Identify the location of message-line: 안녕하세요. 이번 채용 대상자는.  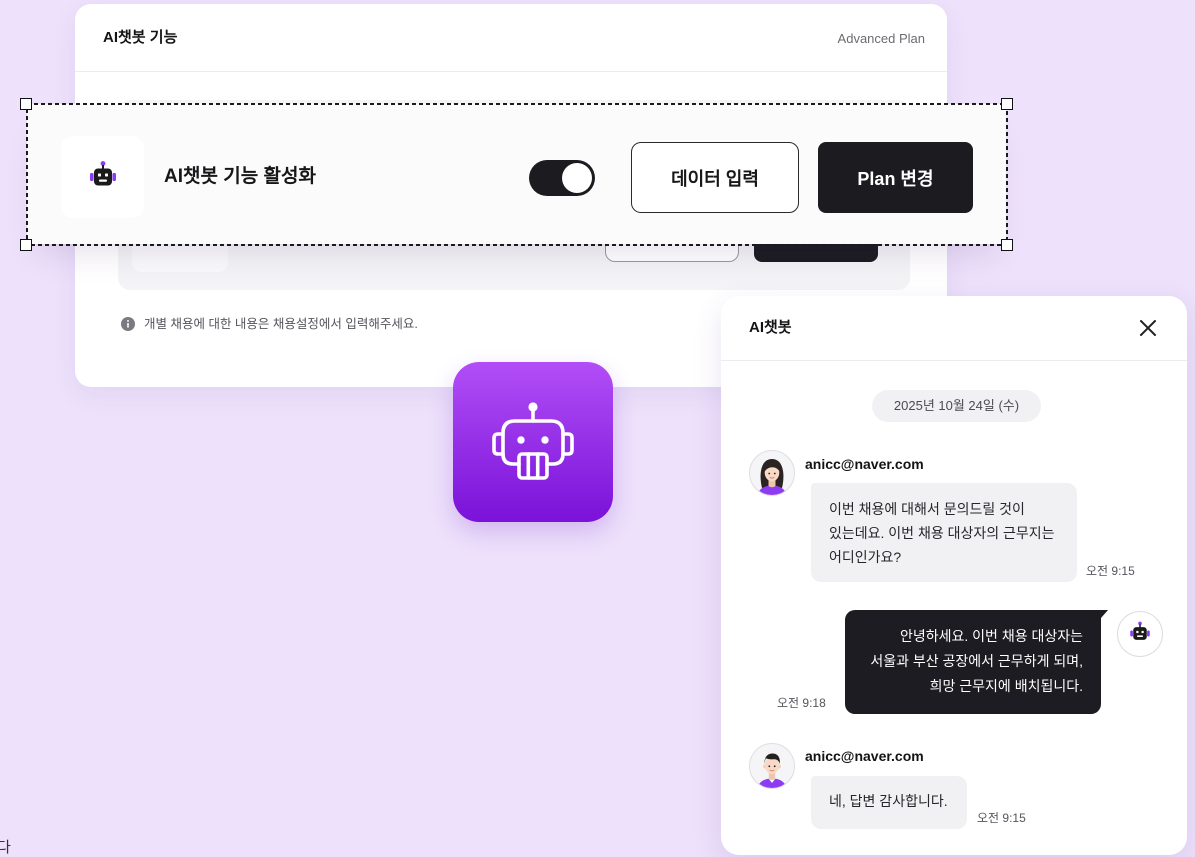
(991, 636).